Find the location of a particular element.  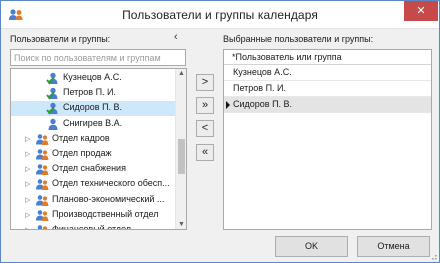

resize-grip-icon is located at coordinates (433, 256).